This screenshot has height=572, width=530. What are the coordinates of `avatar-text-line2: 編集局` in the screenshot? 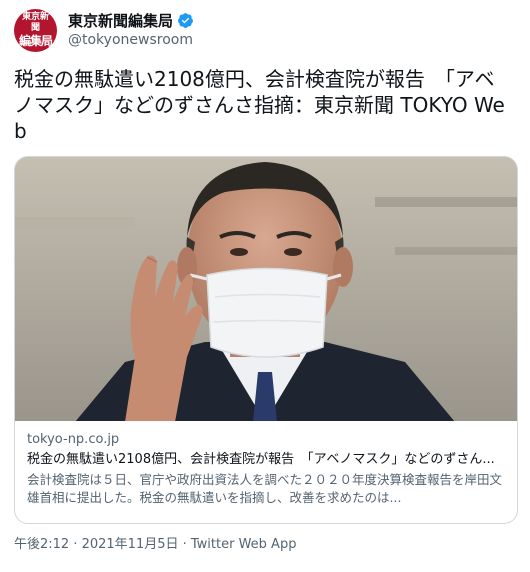 It's located at (35, 41).